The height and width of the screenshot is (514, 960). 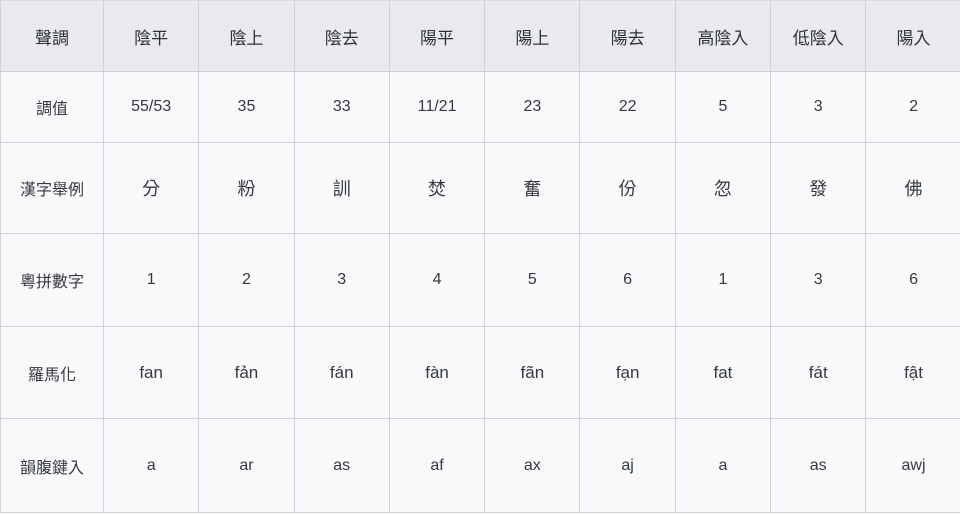 I want to click on table-cell: fán, so click(x=341, y=372).